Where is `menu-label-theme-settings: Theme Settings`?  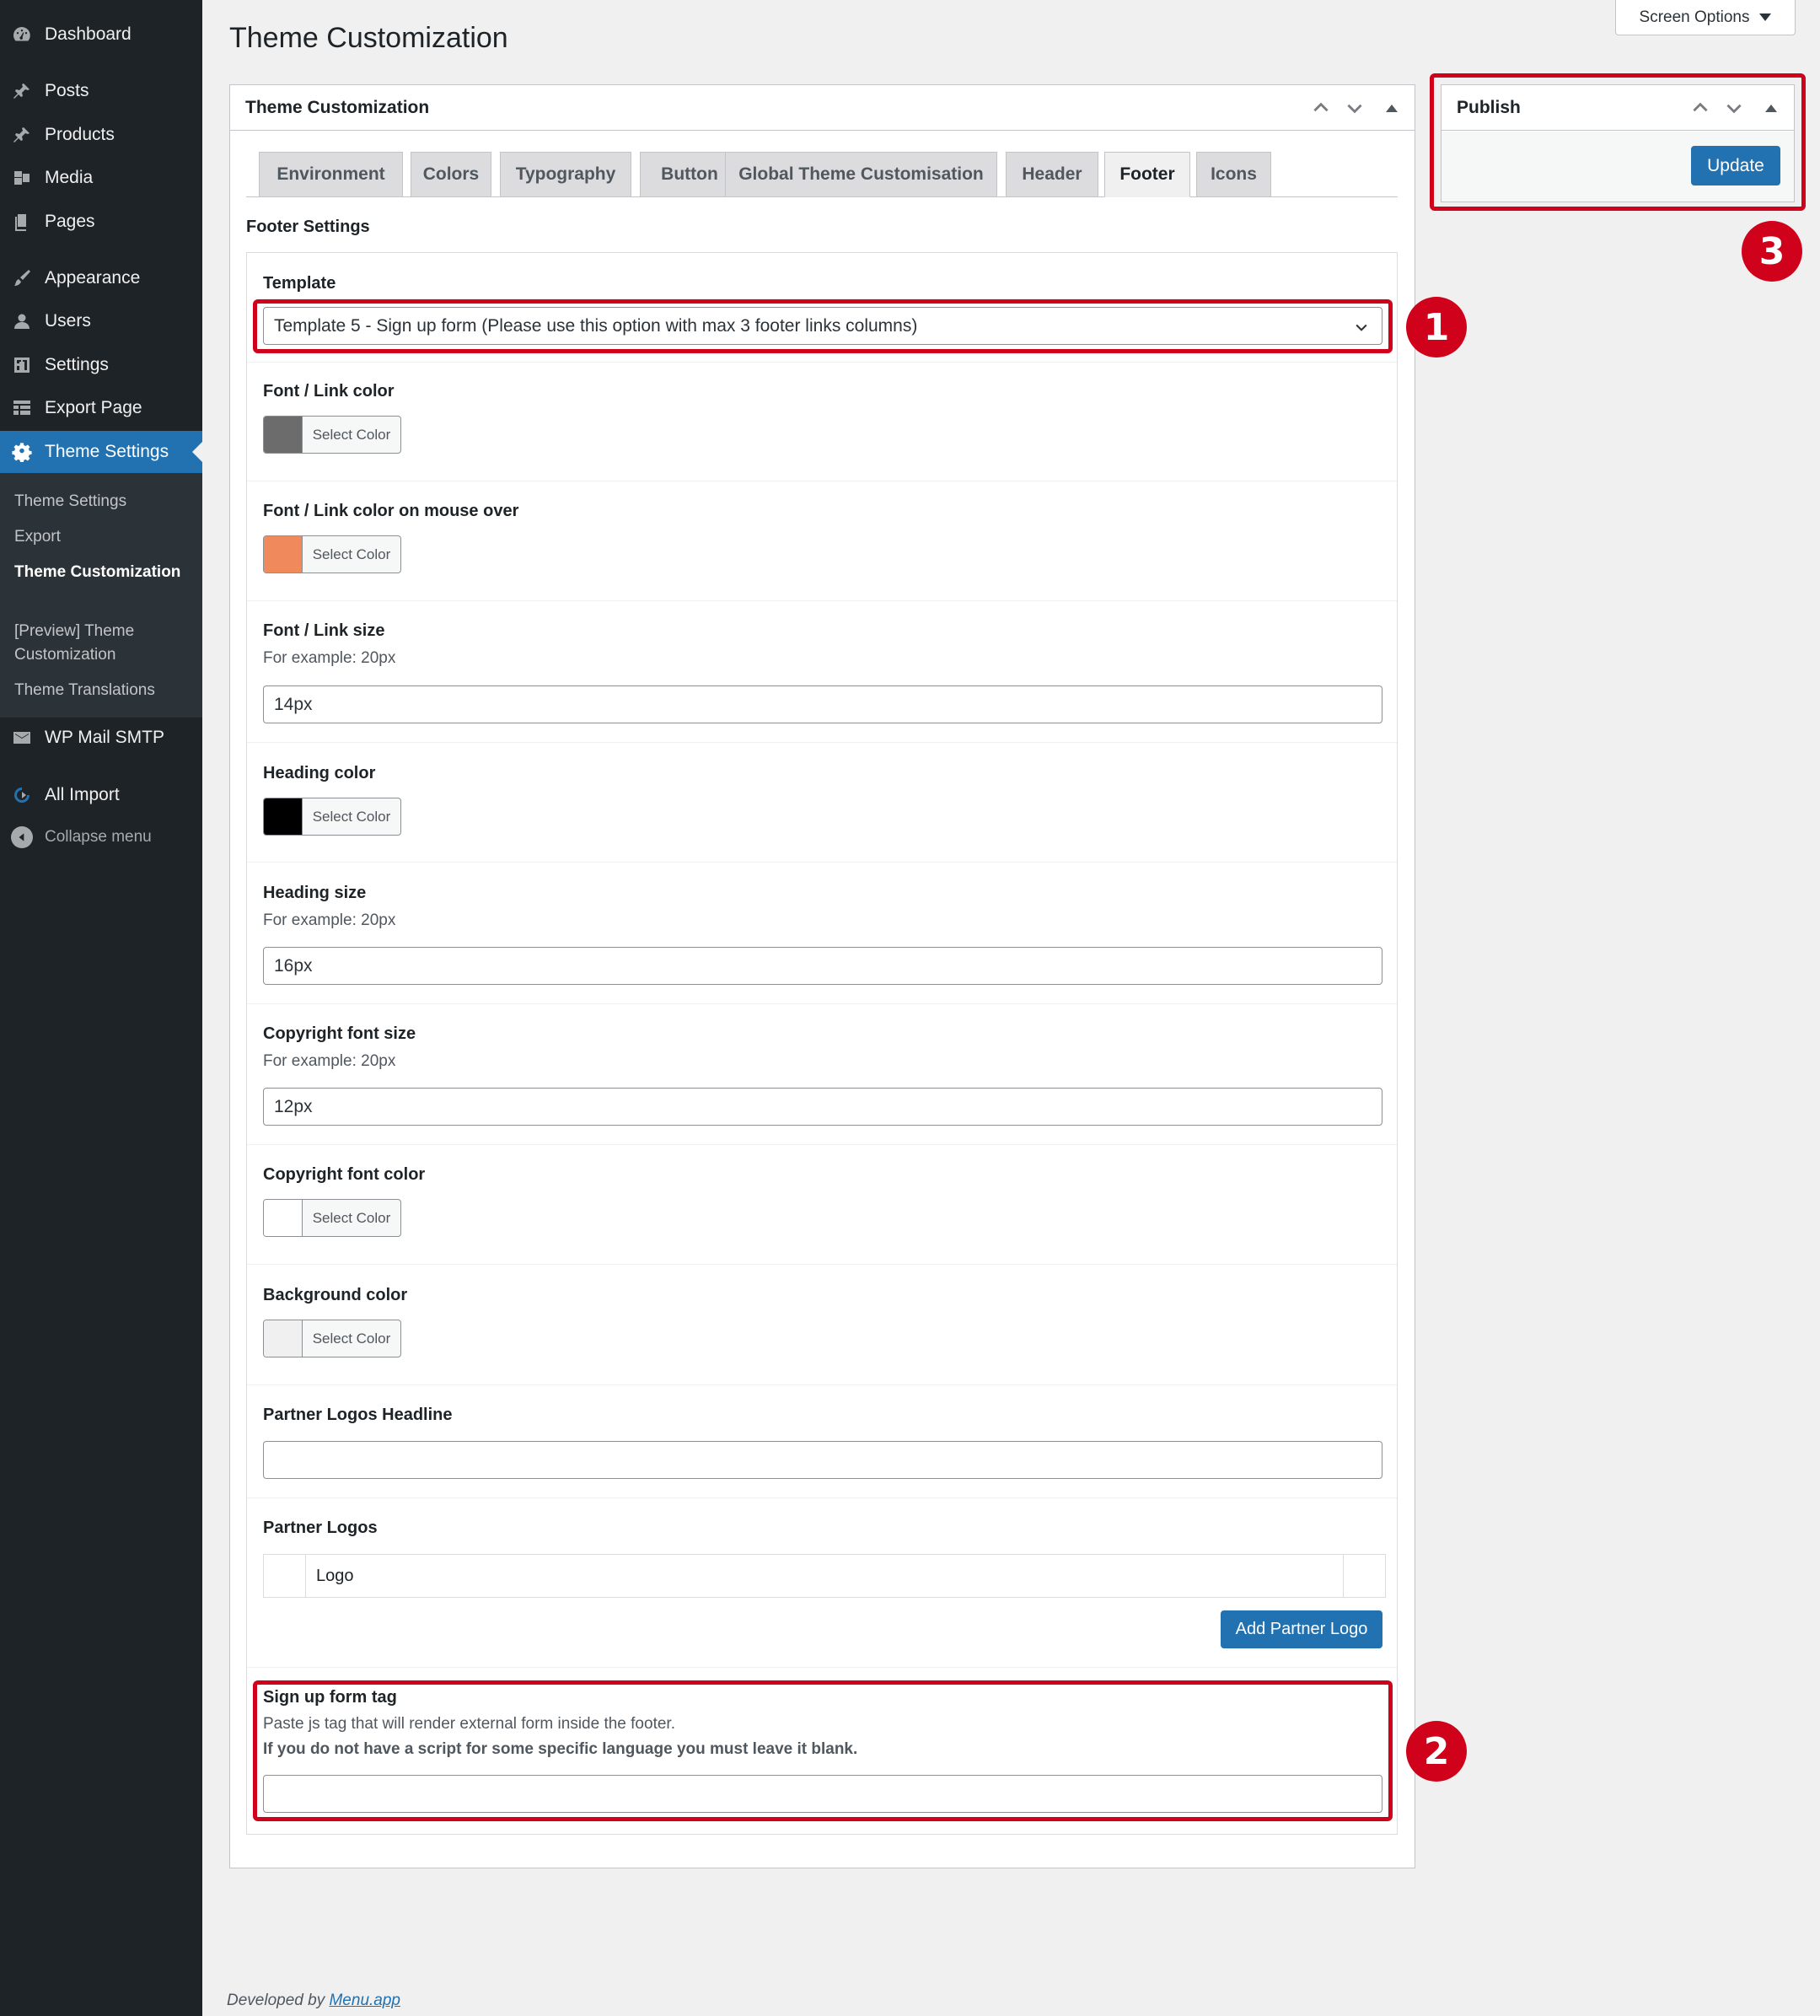
menu-label-theme-settings: Theme Settings is located at coordinates (107, 451).